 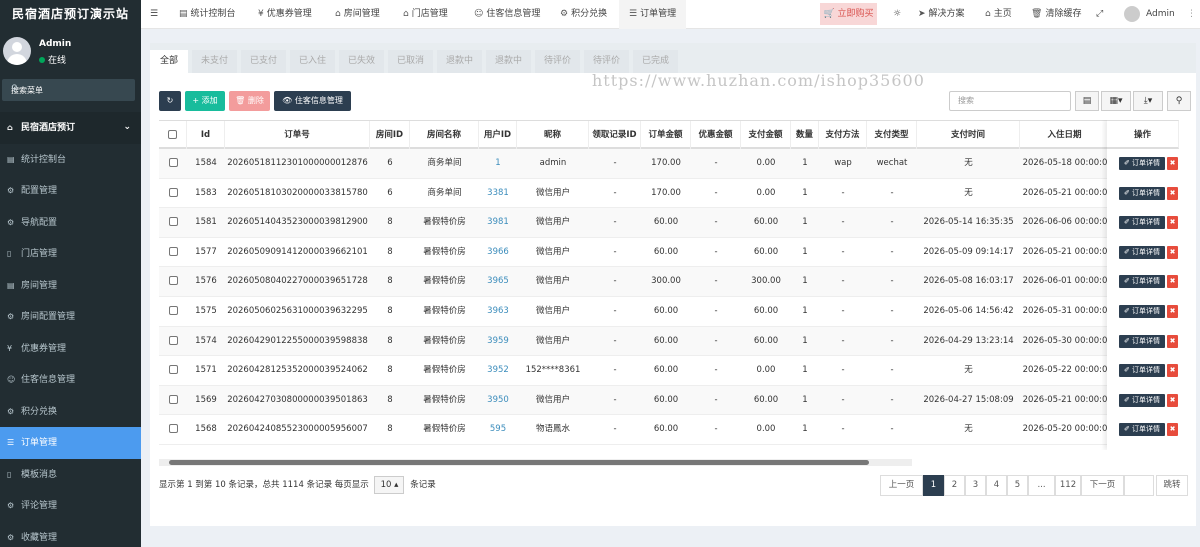 What do you see at coordinates (498, 164) in the screenshot?
I see `cell-uid: 1` at bounding box center [498, 164].